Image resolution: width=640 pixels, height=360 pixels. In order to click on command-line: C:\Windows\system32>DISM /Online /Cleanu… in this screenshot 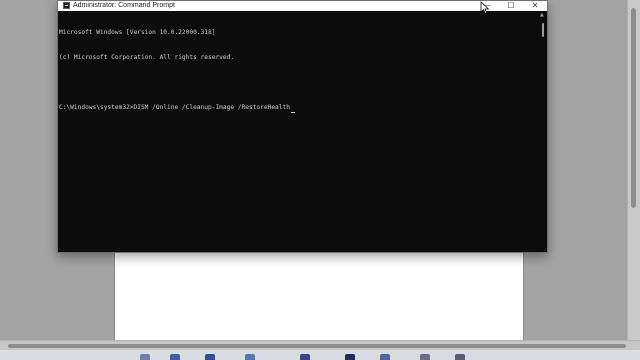, I will do `click(298, 108)`.